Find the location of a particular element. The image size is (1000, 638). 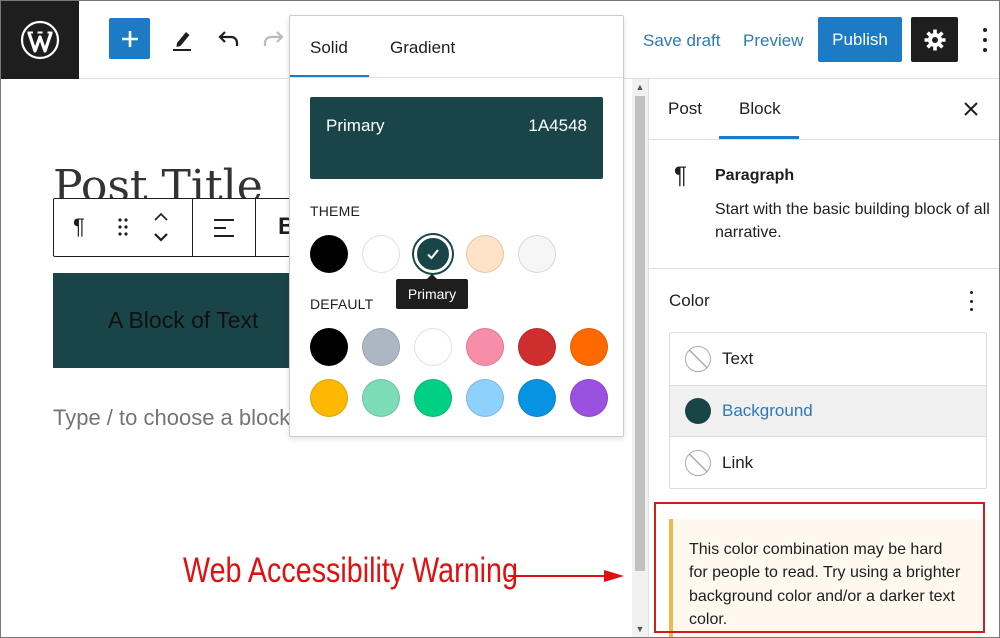

plus-icon is located at coordinates (129, 38).